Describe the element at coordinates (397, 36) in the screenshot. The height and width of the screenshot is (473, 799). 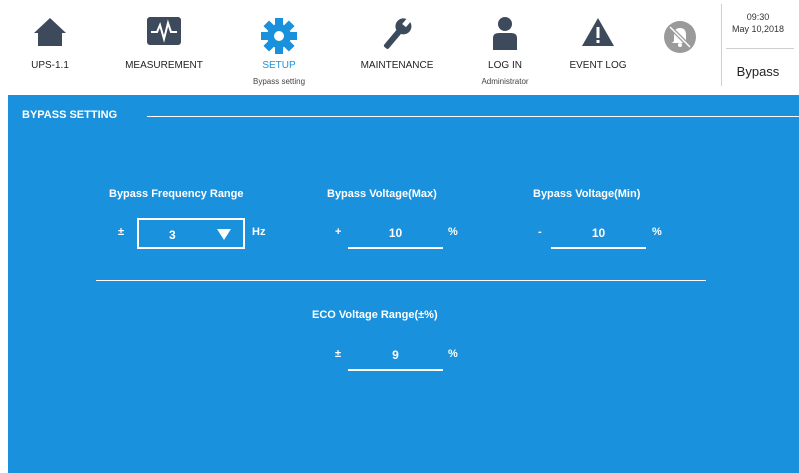
I see `wrench-icon` at that location.